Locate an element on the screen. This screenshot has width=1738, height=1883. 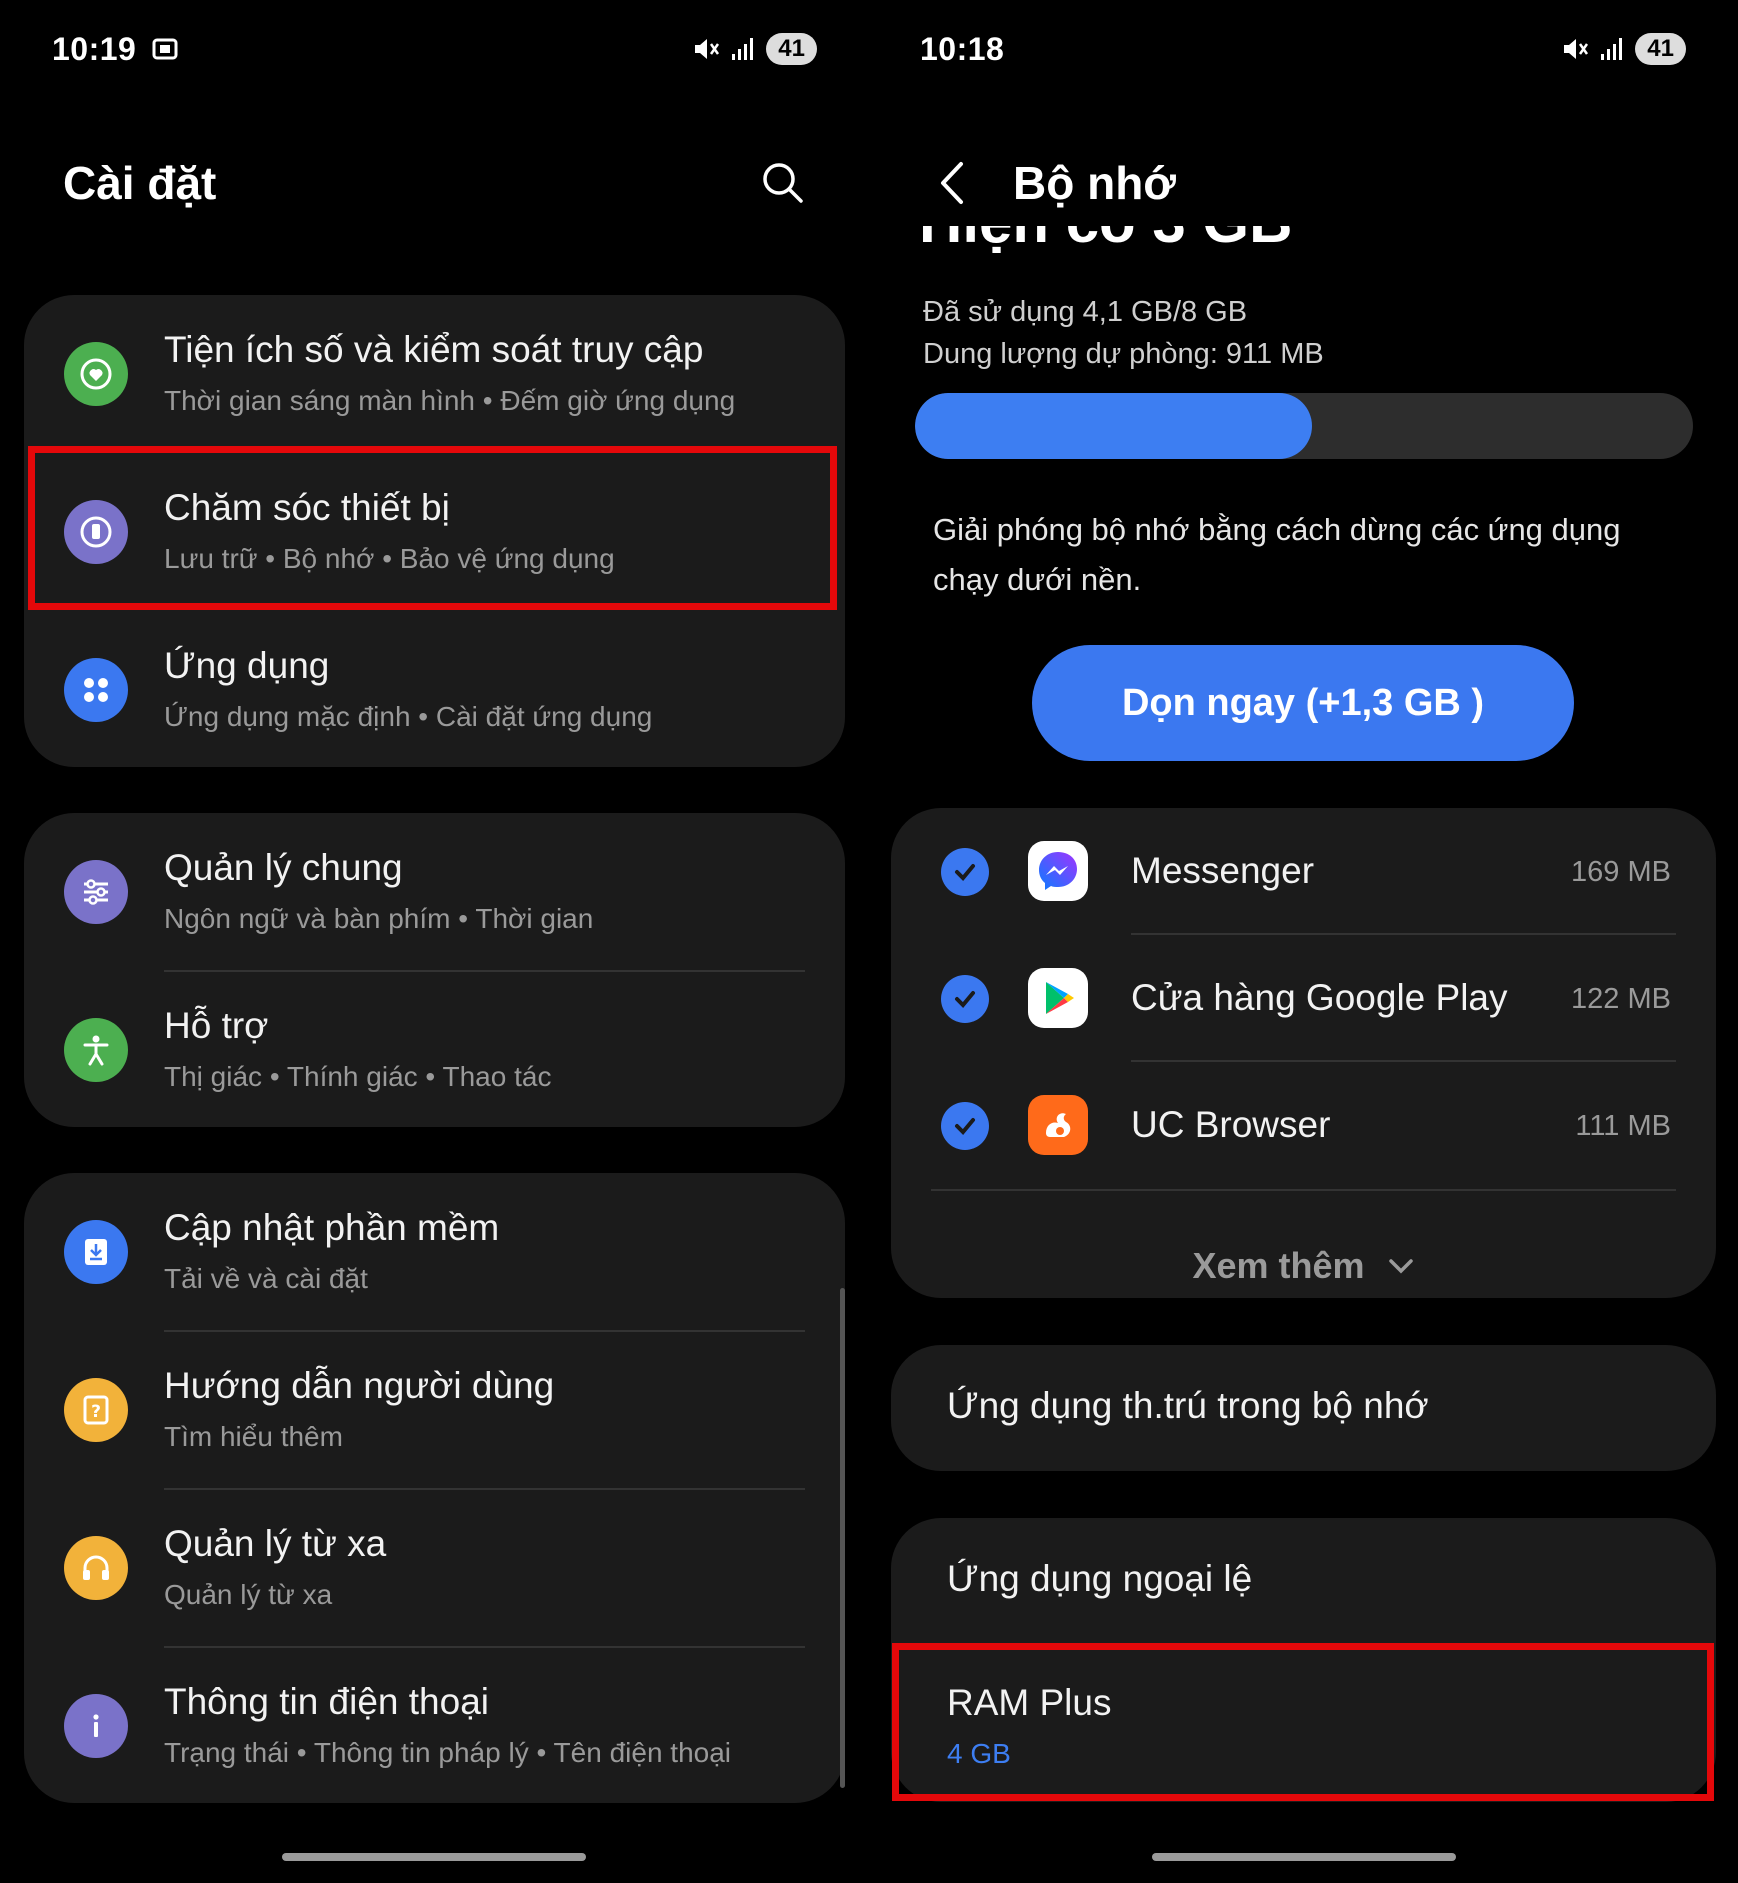
status-time: 10:18 is located at coordinates (962, 48).